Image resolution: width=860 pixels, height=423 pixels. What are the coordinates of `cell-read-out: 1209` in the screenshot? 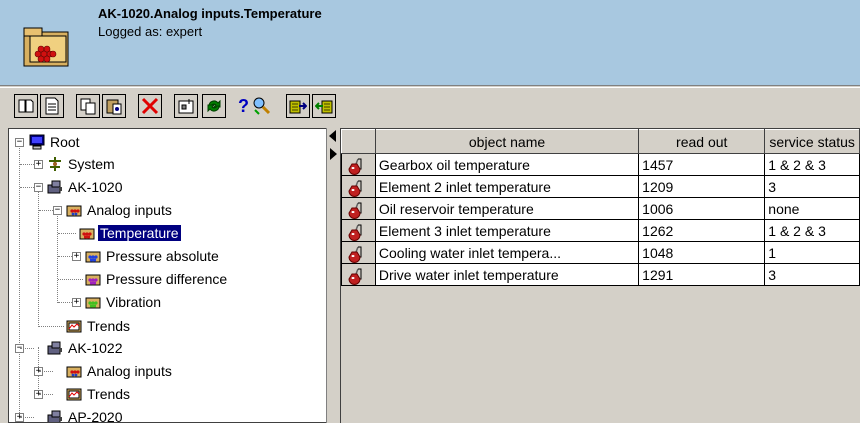 It's located at (702, 186).